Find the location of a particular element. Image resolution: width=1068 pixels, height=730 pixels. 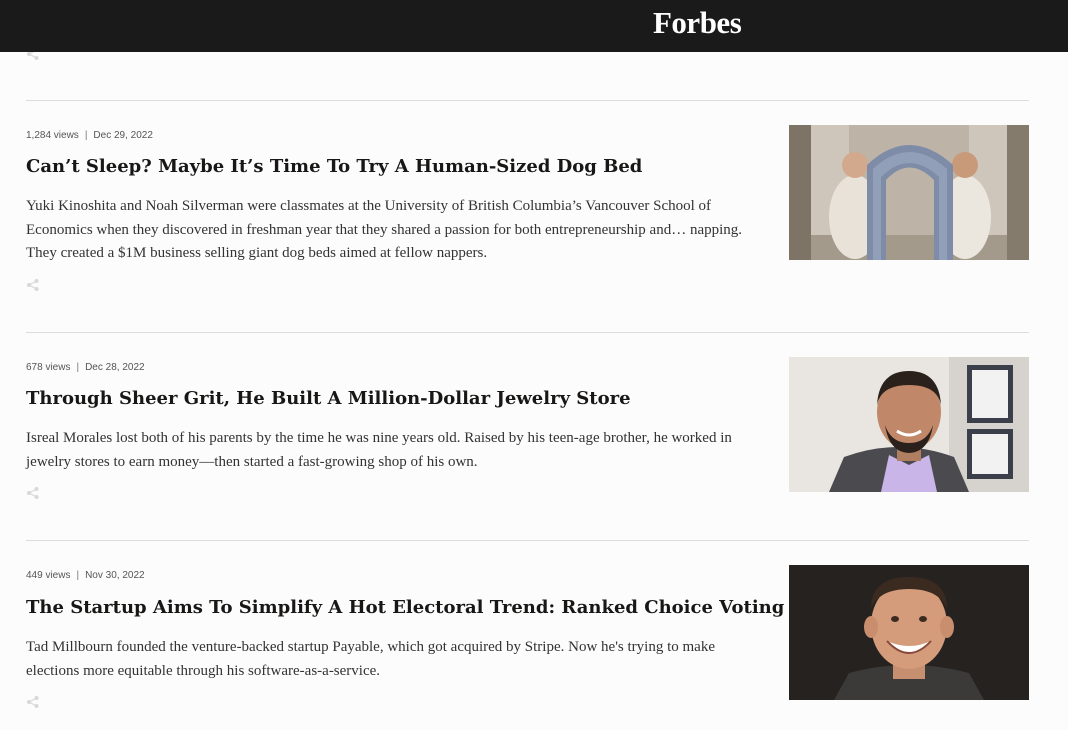

publish-date: Dec 28, 2022 is located at coordinates (115, 367).